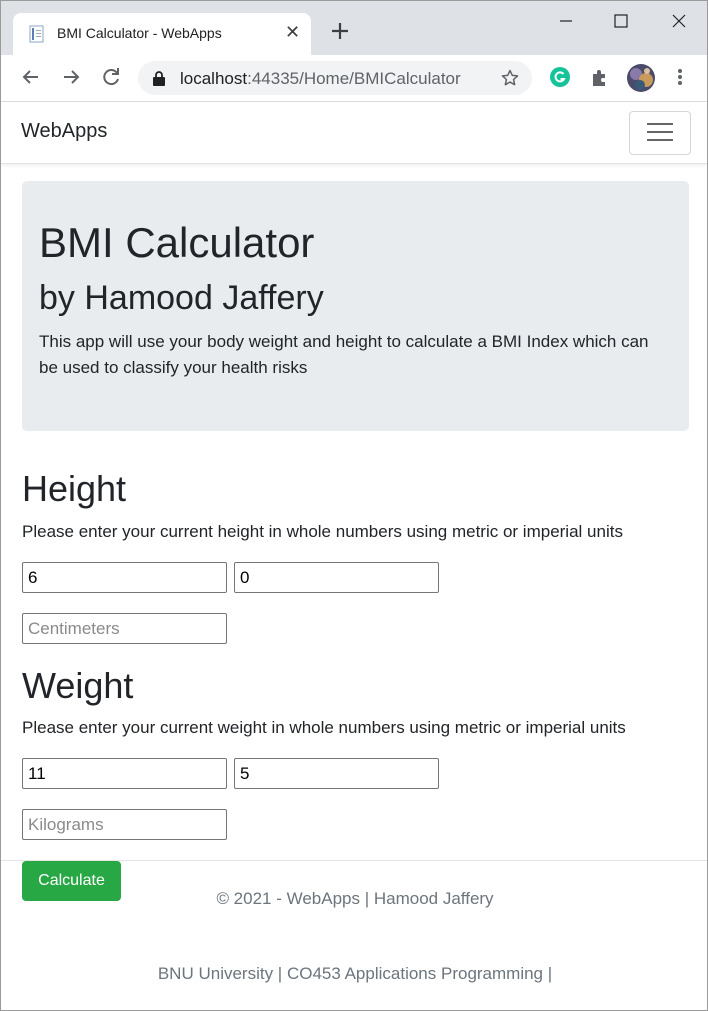 Image resolution: width=708 pixels, height=1011 pixels. What do you see at coordinates (354, 28) in the screenshot?
I see `tab-strip: BMI Calculator - WebApps ✕` at bounding box center [354, 28].